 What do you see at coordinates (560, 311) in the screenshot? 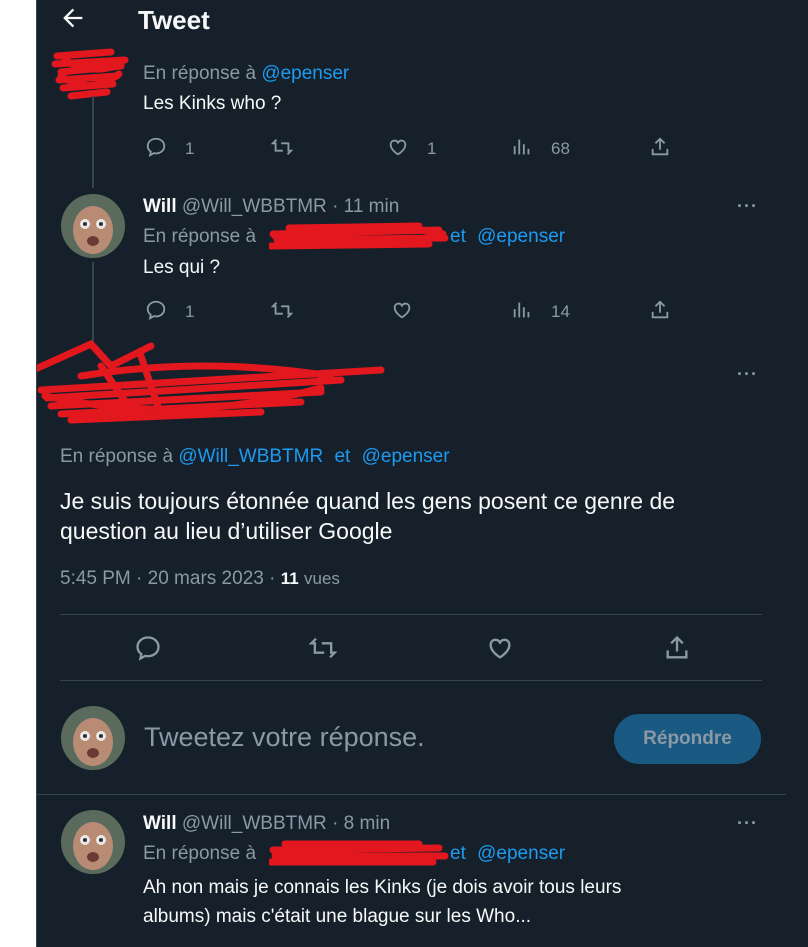
I see `views-count: 14` at bounding box center [560, 311].